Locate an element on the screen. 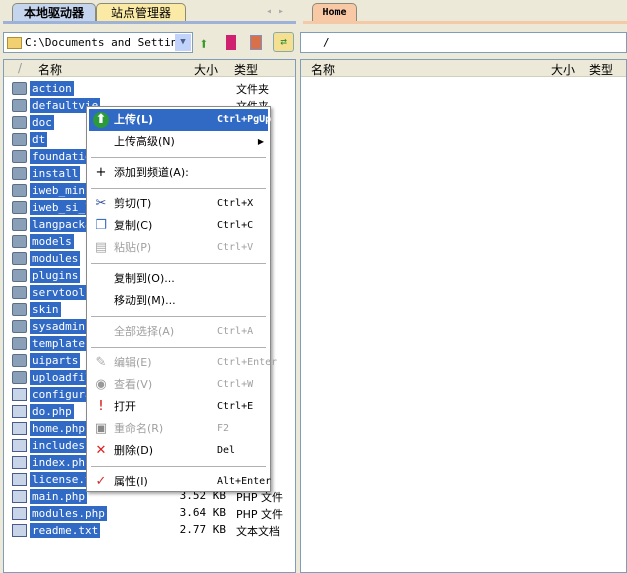  menu-item-shortcut: Ctrl+W is located at coordinates (235, 384).